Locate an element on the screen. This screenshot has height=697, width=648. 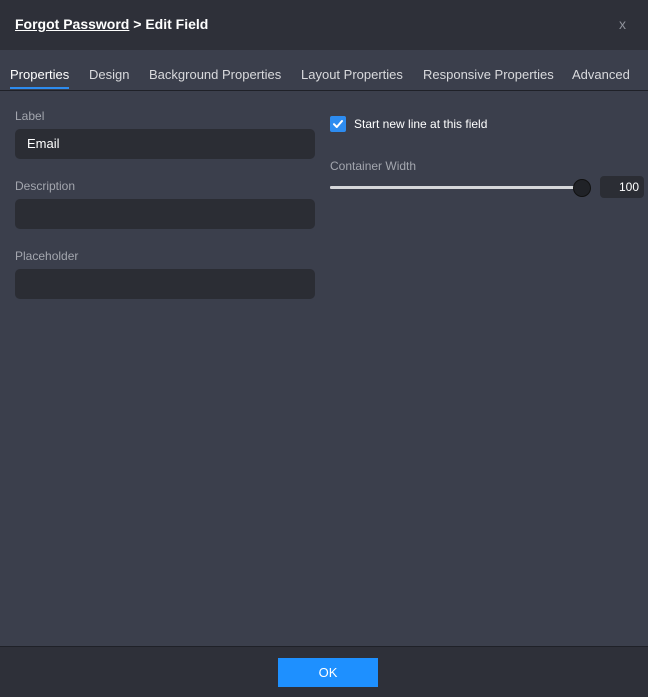
label-field-title: Label is located at coordinates (30, 116).